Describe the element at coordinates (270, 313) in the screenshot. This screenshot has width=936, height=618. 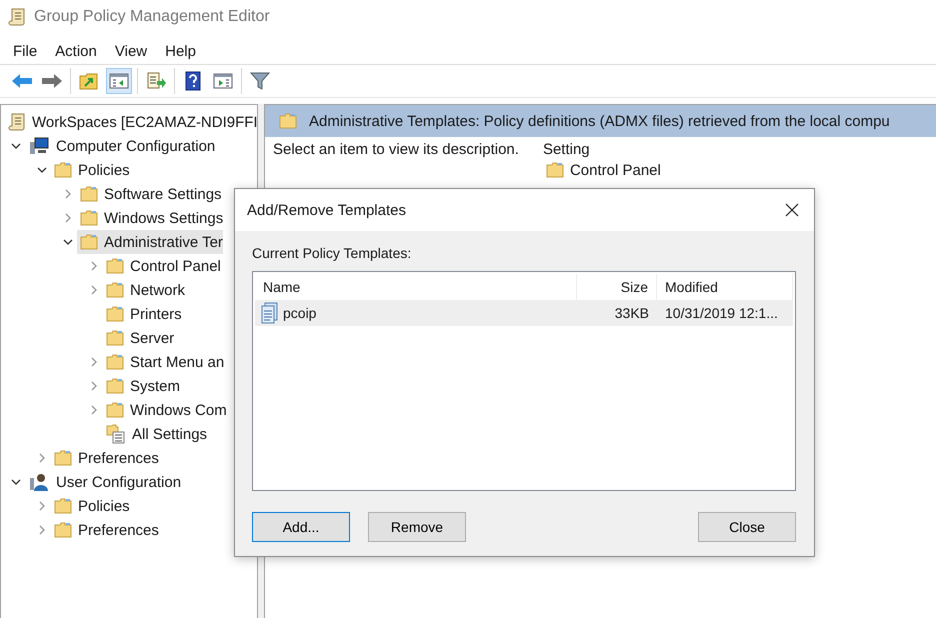
I see `document-icon` at that location.